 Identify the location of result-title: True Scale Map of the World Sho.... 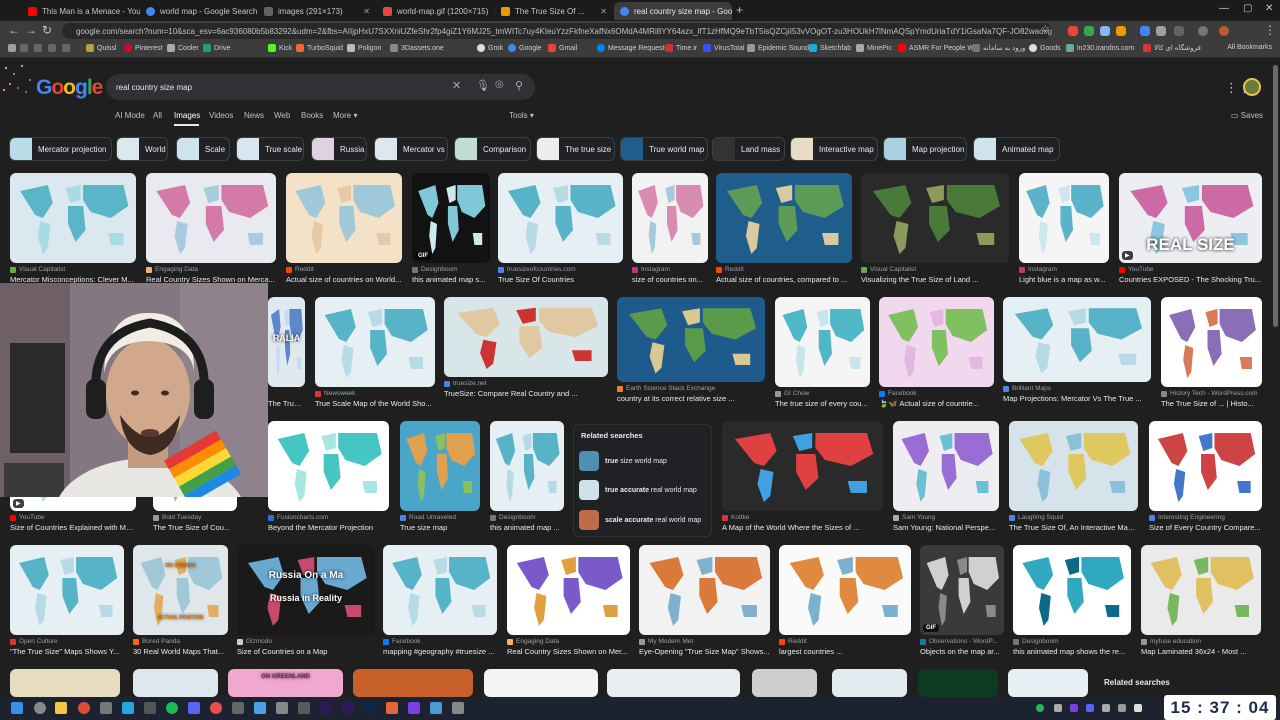
(375, 403).